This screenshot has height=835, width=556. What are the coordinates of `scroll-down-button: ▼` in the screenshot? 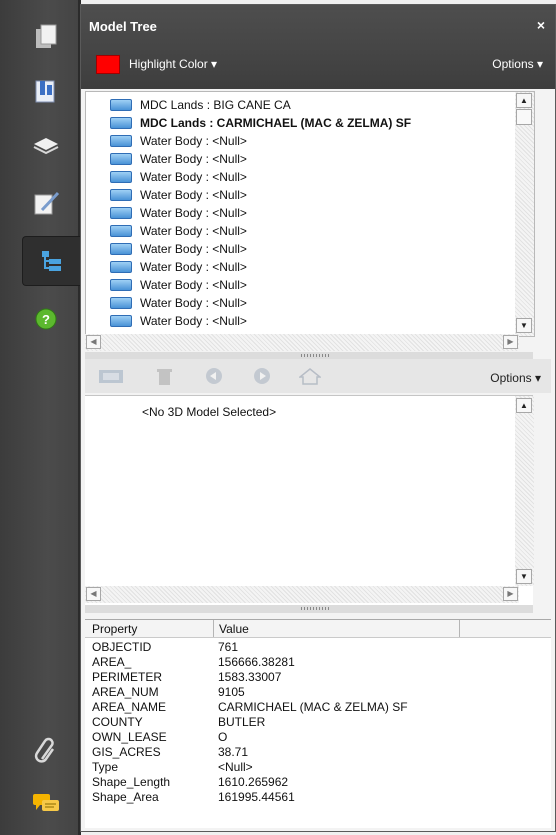 It's located at (524, 325).